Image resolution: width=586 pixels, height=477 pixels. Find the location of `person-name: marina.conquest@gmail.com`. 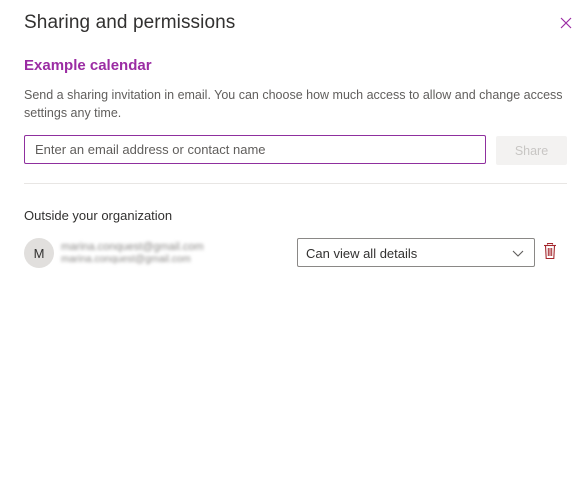

person-name: marina.conquest@gmail.com is located at coordinates (132, 247).